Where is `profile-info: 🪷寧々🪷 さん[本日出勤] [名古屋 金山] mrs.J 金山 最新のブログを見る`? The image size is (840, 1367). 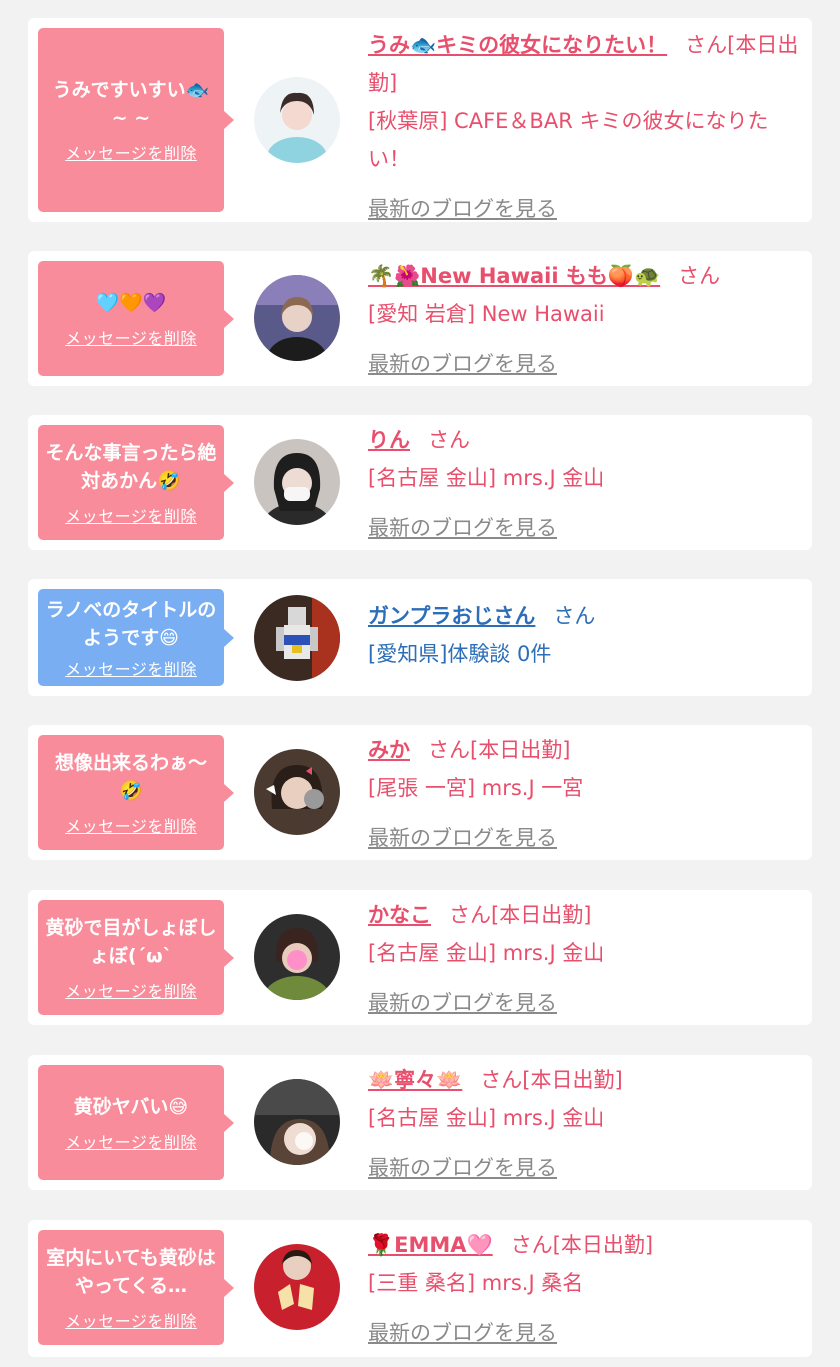
profile-info: 🪷寧々🪷 さん[本日出勤] [名古屋 金山] mrs.J 金山 最新のブログを見る is located at coordinates (585, 1124).